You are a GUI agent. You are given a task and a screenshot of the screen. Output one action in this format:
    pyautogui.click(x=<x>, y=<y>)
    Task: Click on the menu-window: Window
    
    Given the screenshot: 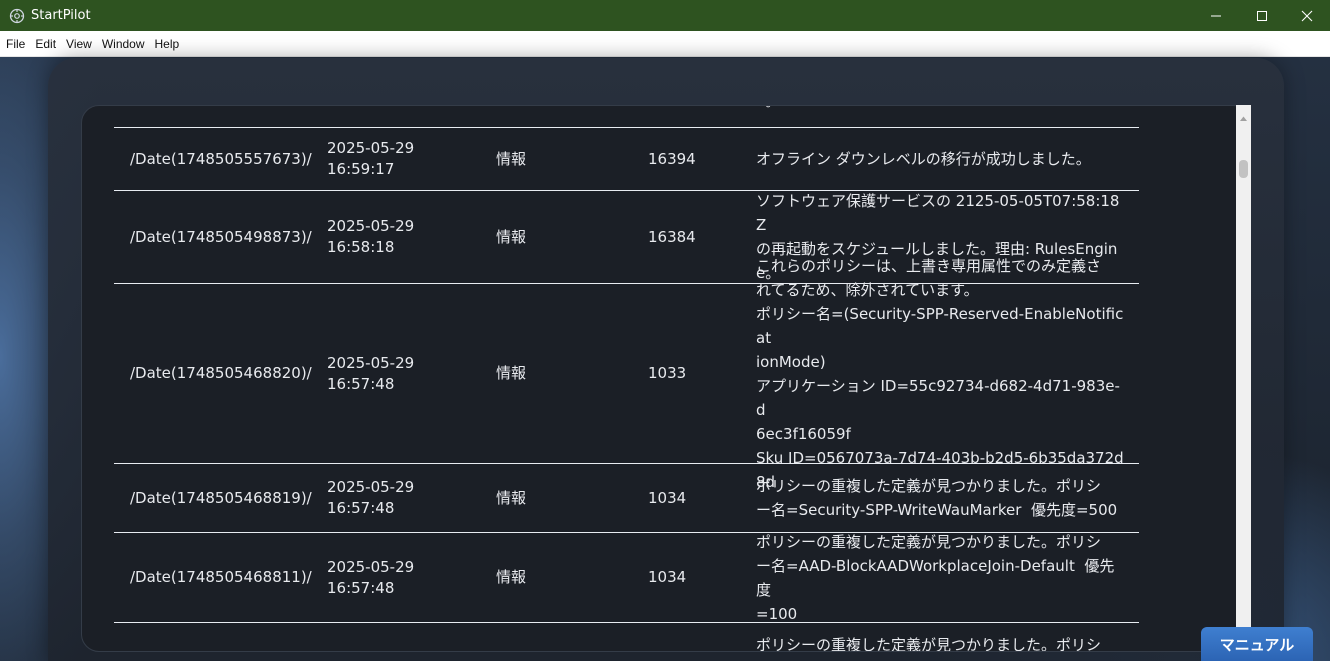 What is the action you would take?
    pyautogui.click(x=122, y=44)
    